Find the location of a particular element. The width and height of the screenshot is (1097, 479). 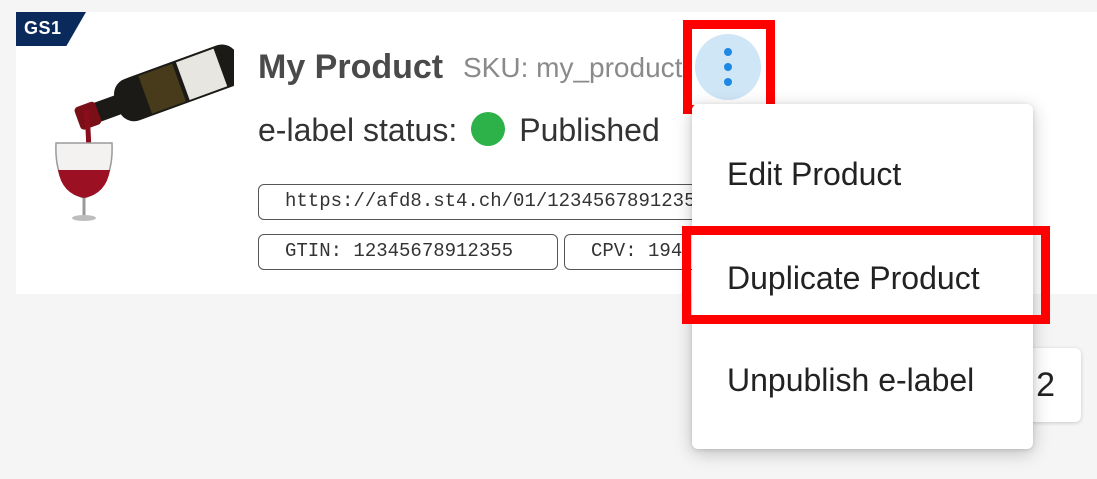

product-sku: SKU: my_product is located at coordinates (573, 67).